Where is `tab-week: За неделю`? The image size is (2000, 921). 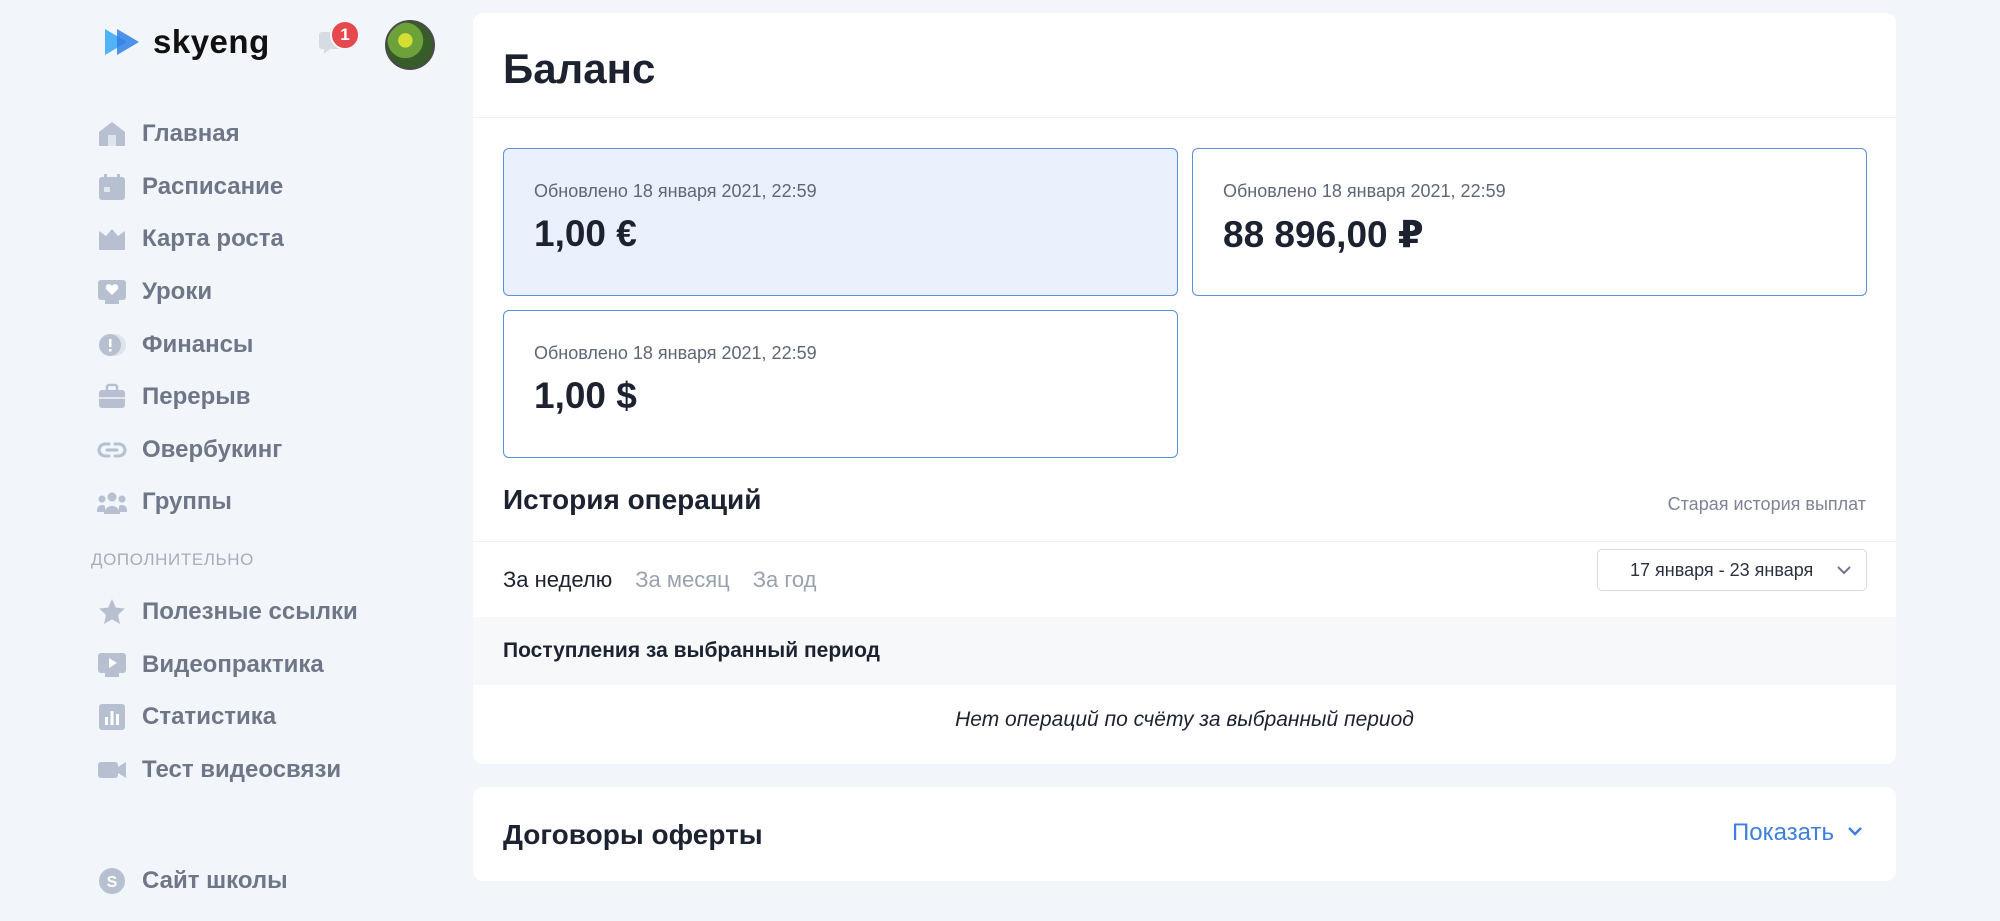 tab-week: За неделю is located at coordinates (557, 580).